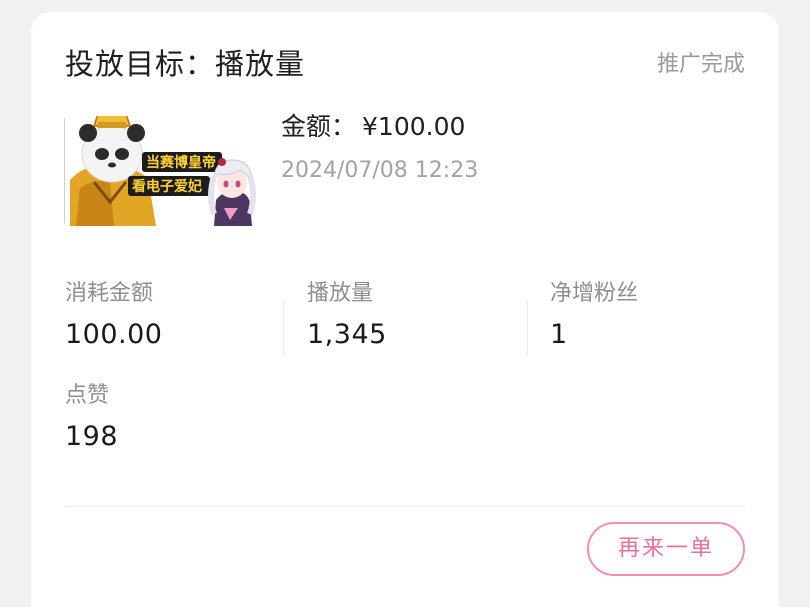 This screenshot has width=810, height=607. Describe the element at coordinates (87, 395) in the screenshot. I see `stat-label: 点赞` at that location.